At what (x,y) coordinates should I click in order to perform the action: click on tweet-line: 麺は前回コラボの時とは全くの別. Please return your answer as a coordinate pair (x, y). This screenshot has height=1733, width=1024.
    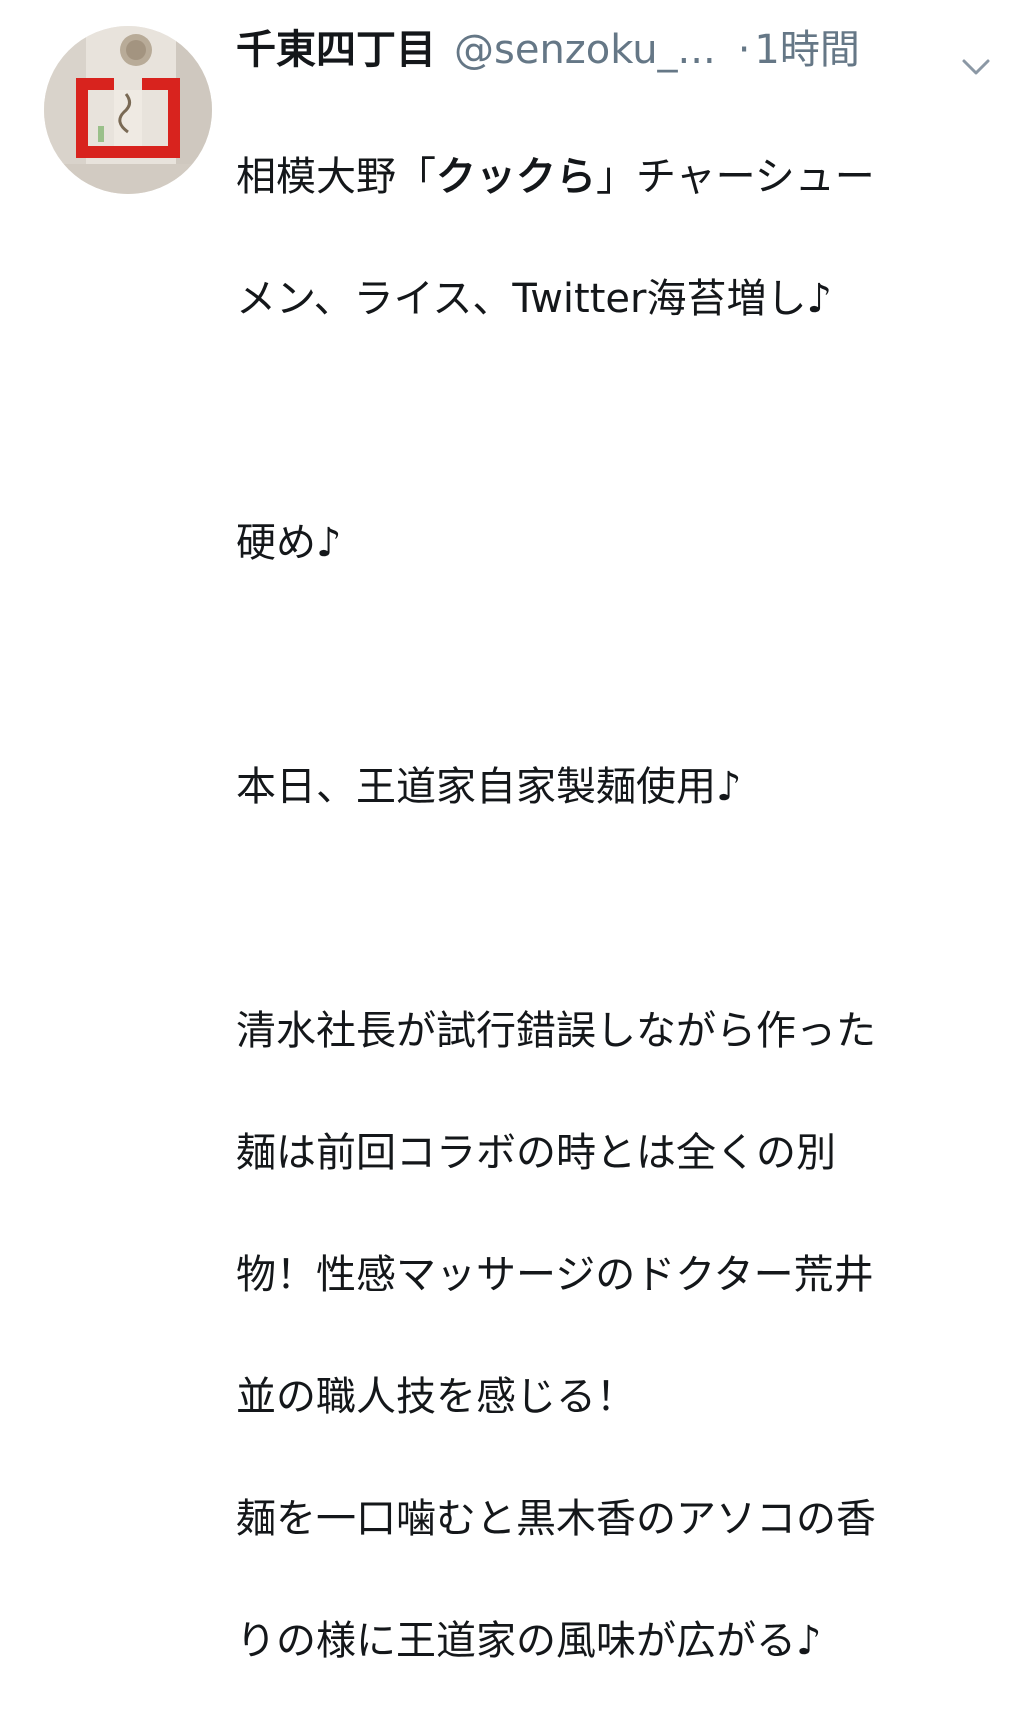
    Looking at the image, I should click on (536, 1153).